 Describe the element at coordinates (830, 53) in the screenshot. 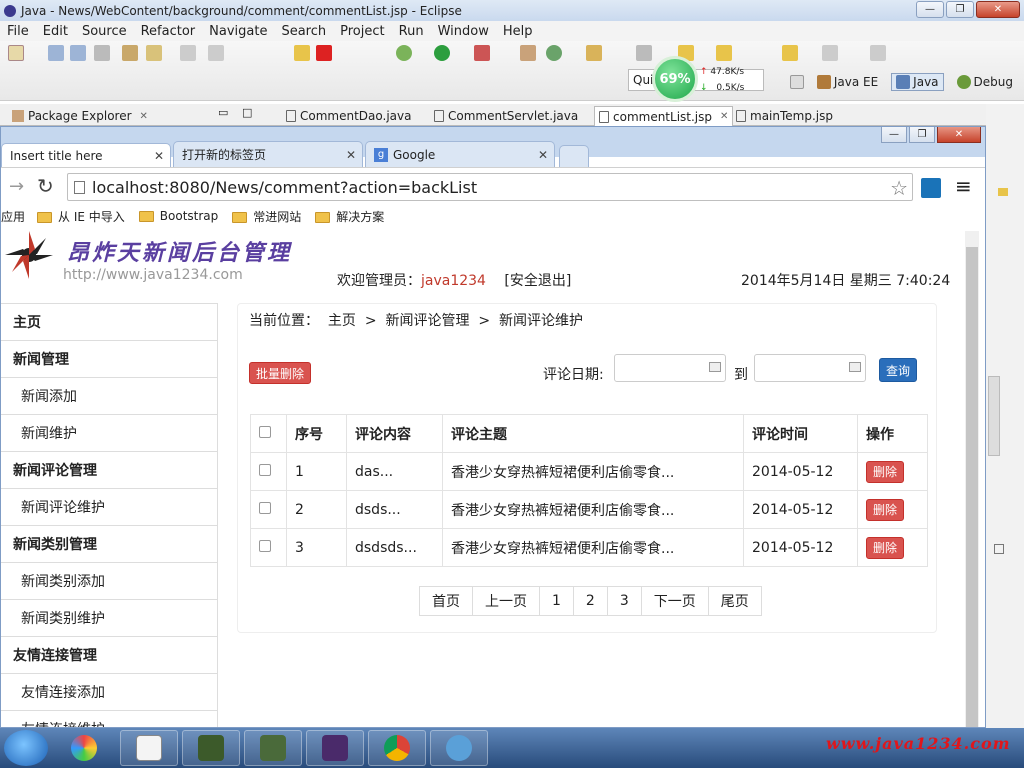

I see `forward-icon` at that location.